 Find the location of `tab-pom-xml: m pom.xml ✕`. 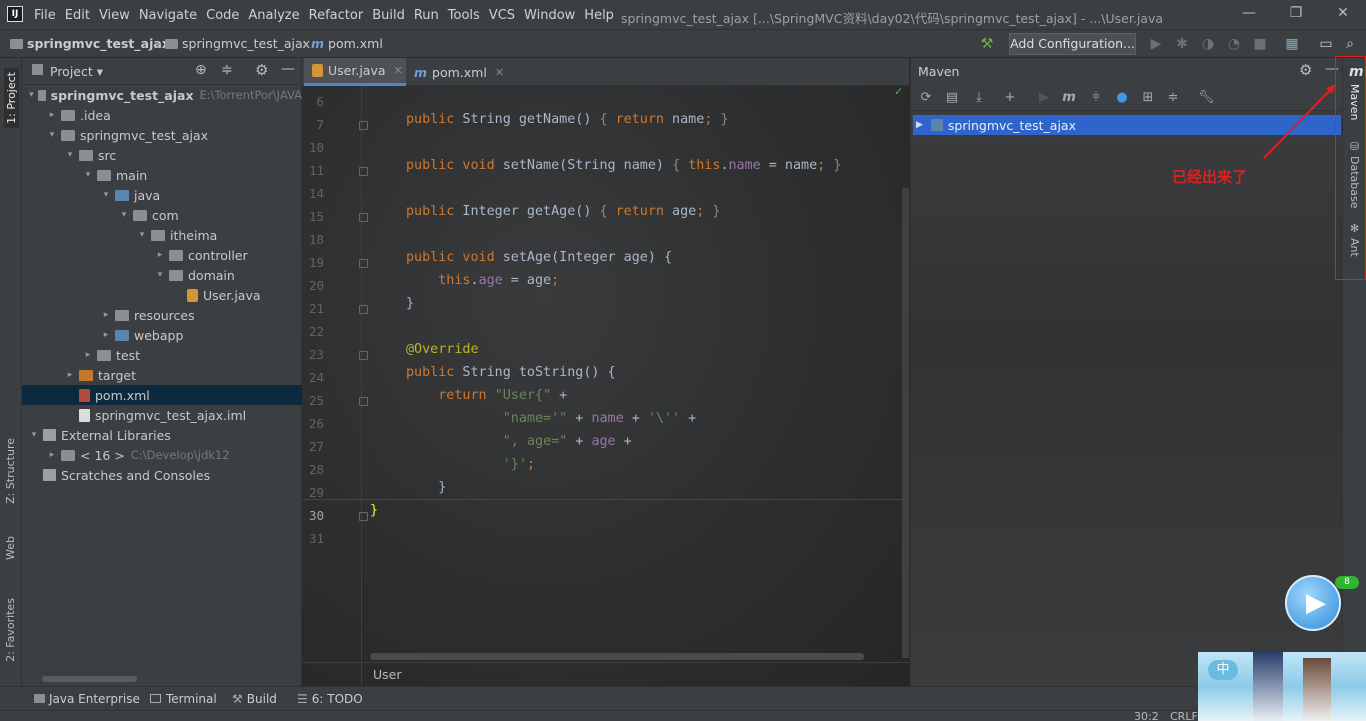

tab-pom-xml: m pom.xml ✕ is located at coordinates (458, 72).